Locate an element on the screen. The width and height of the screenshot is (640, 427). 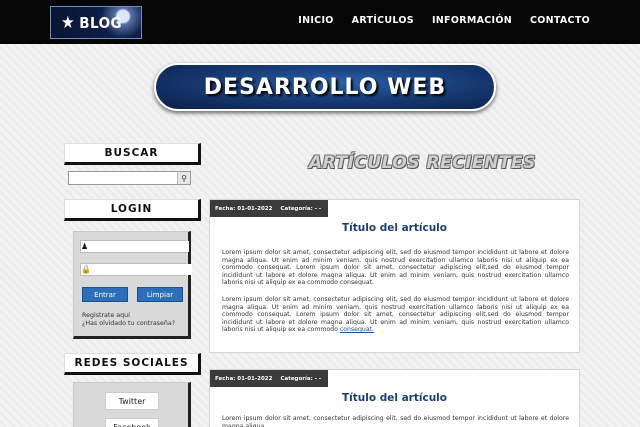
search-input is located at coordinates (123, 178).